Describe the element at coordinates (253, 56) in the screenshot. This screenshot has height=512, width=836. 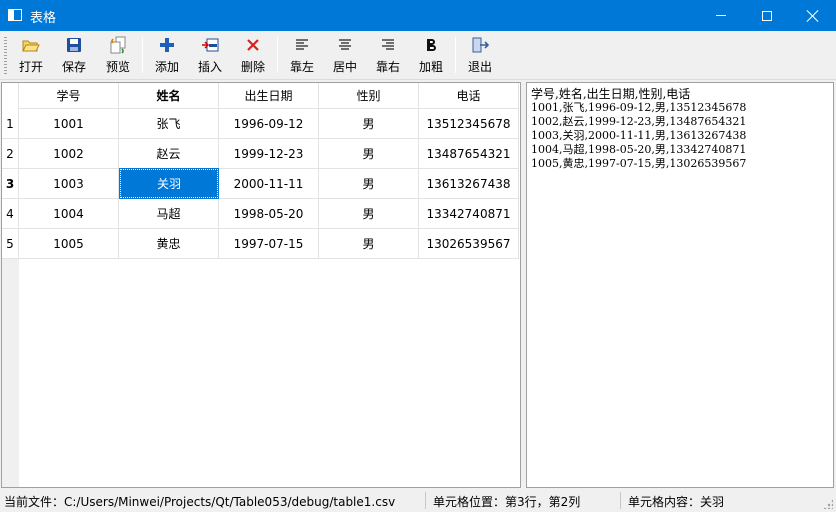
I see `delete-button: 删除` at that location.